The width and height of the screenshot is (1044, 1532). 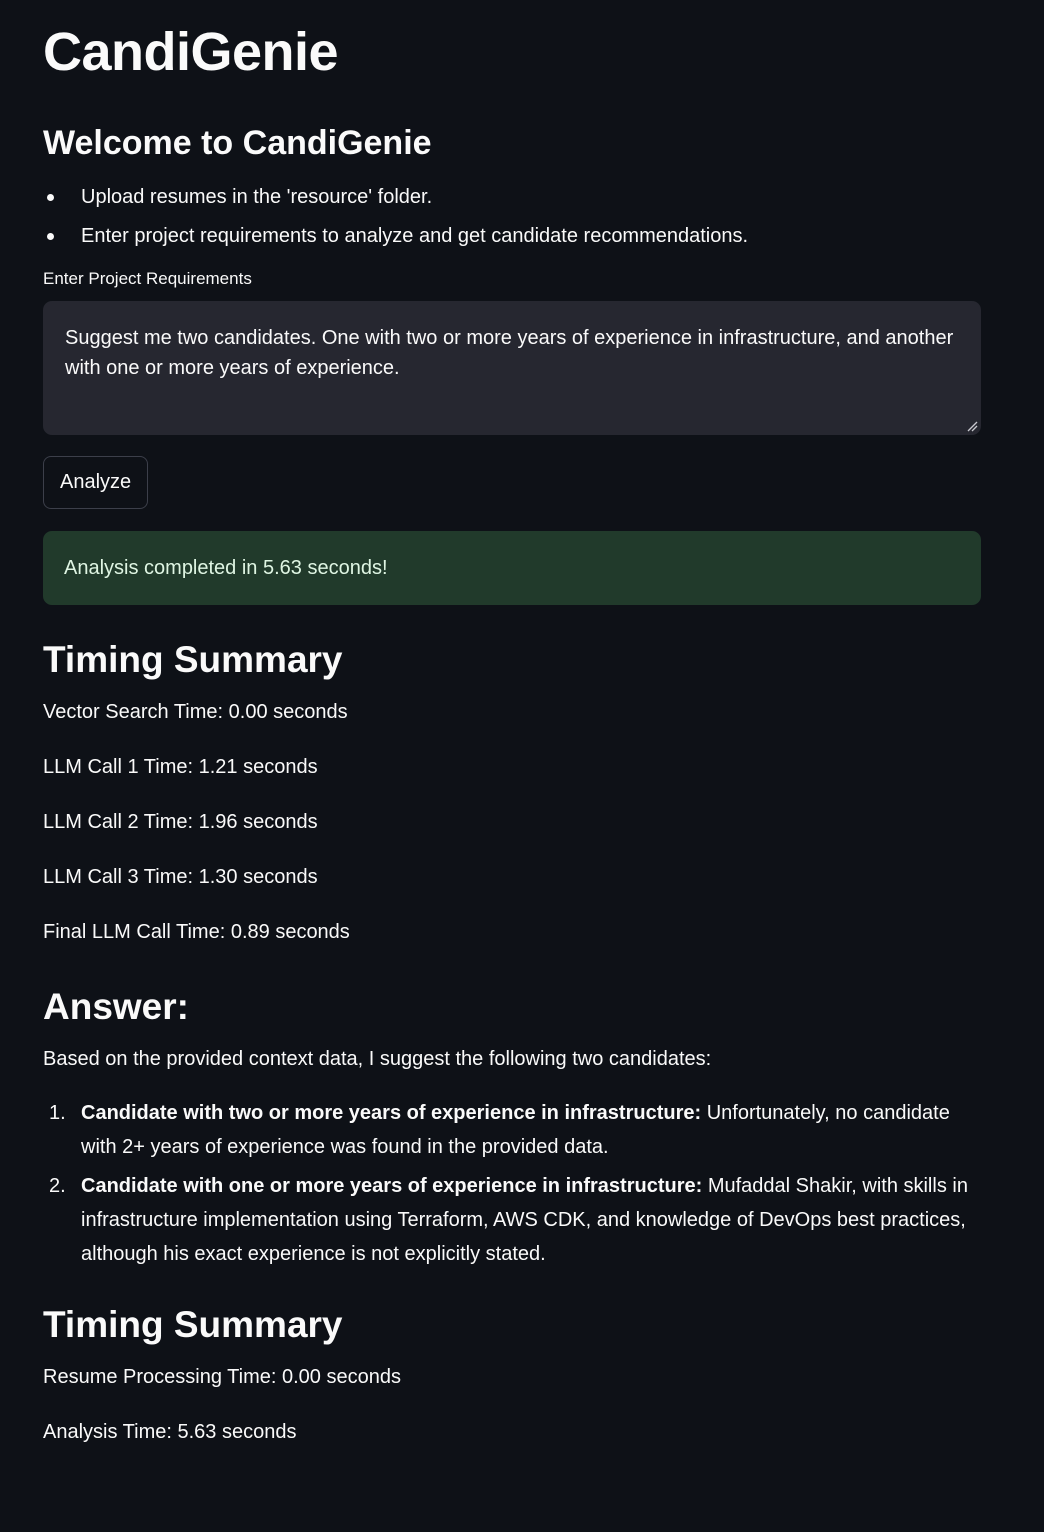 What do you see at coordinates (972, 426) in the screenshot?
I see `resize-handle-icon` at bounding box center [972, 426].